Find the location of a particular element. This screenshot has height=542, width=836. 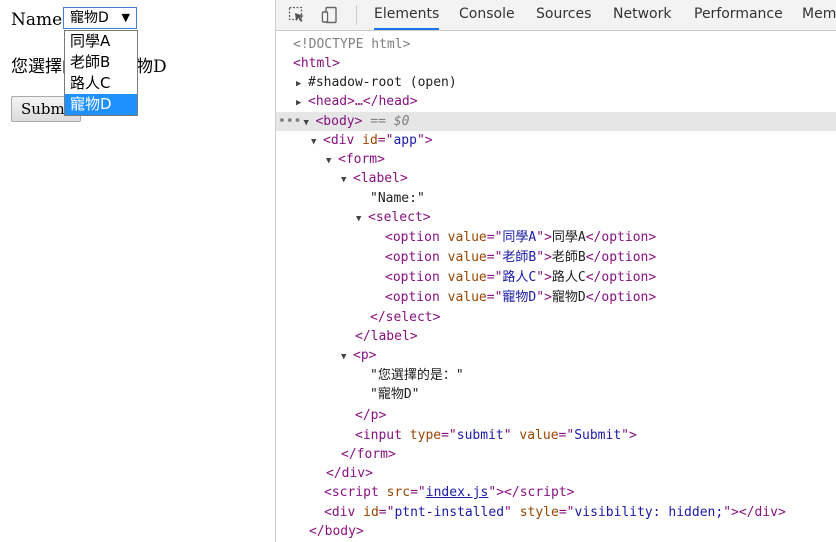

dom-line-html: <html> is located at coordinates (316, 63).